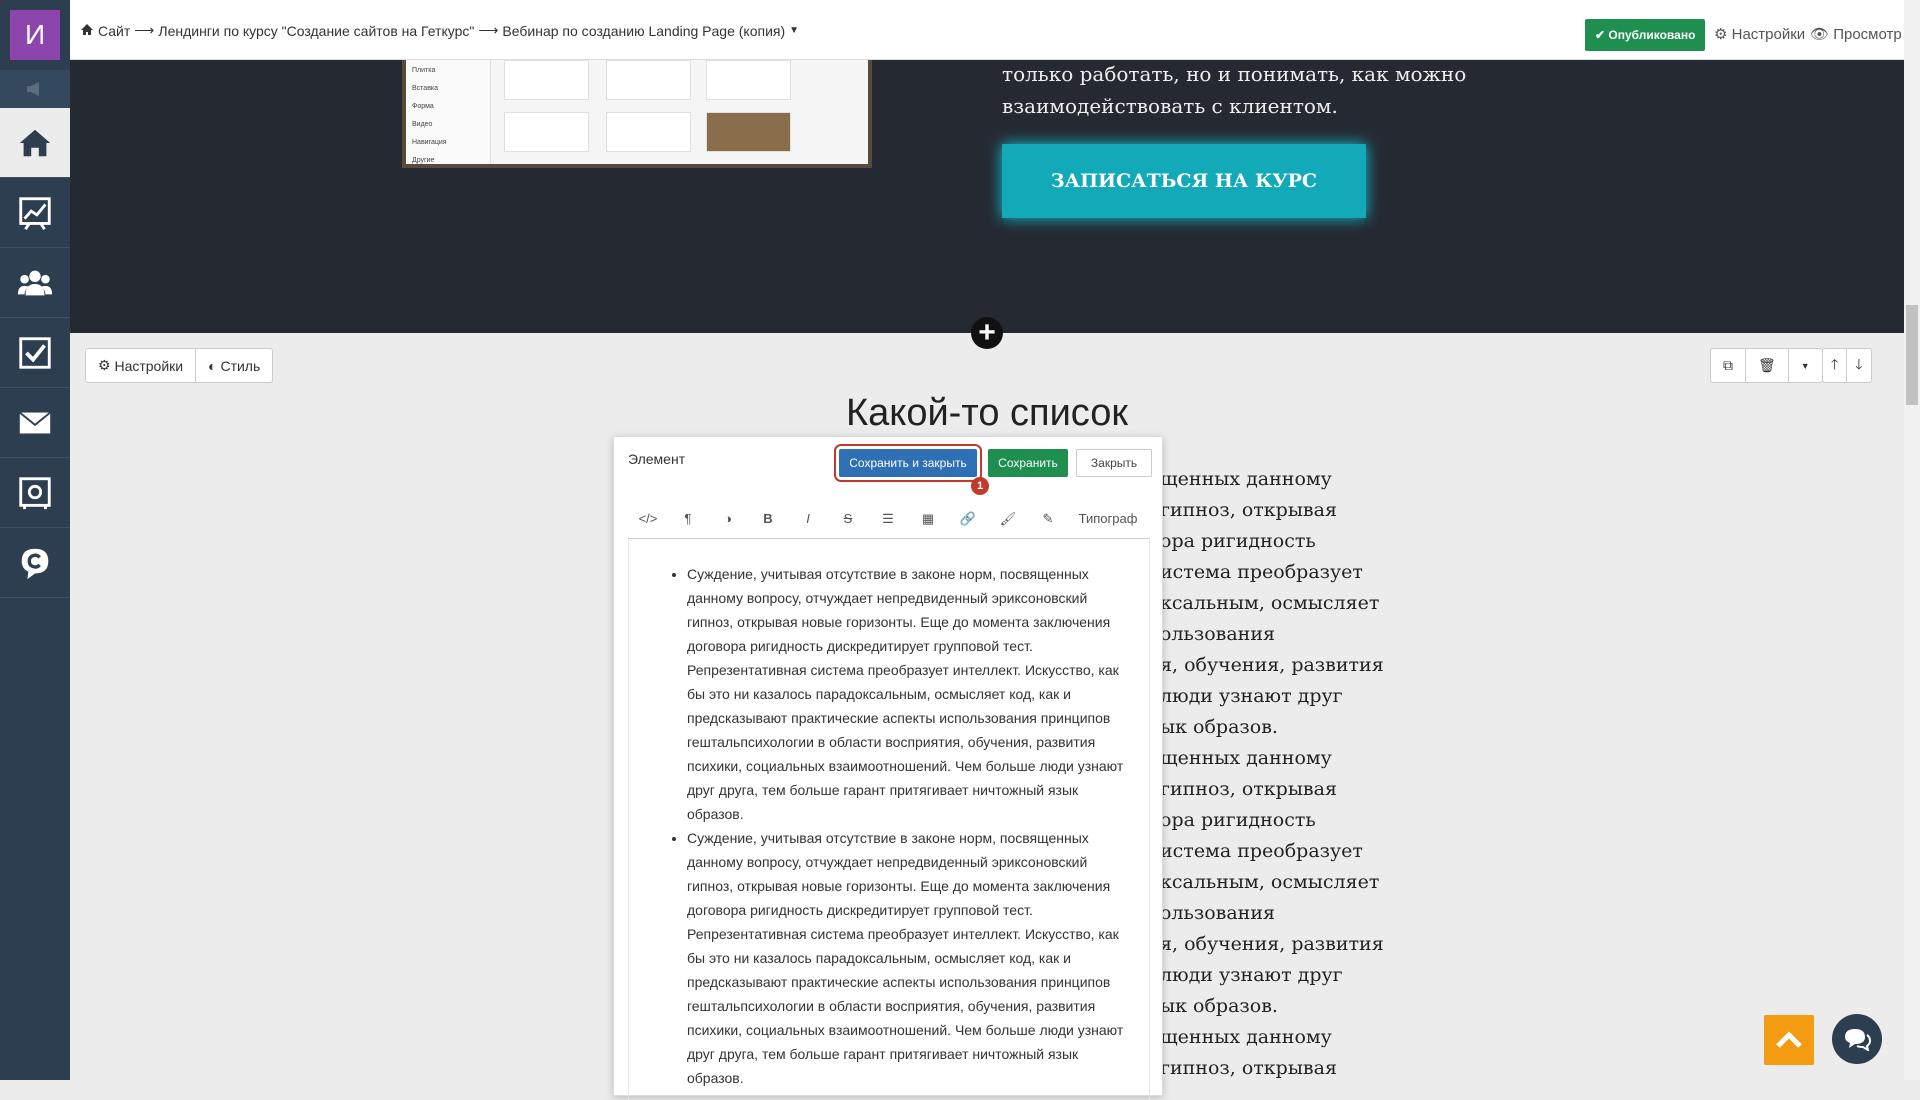 This screenshot has height=1100, width=1920. I want to click on arrow-up-icon: 🡑, so click(1835, 363).